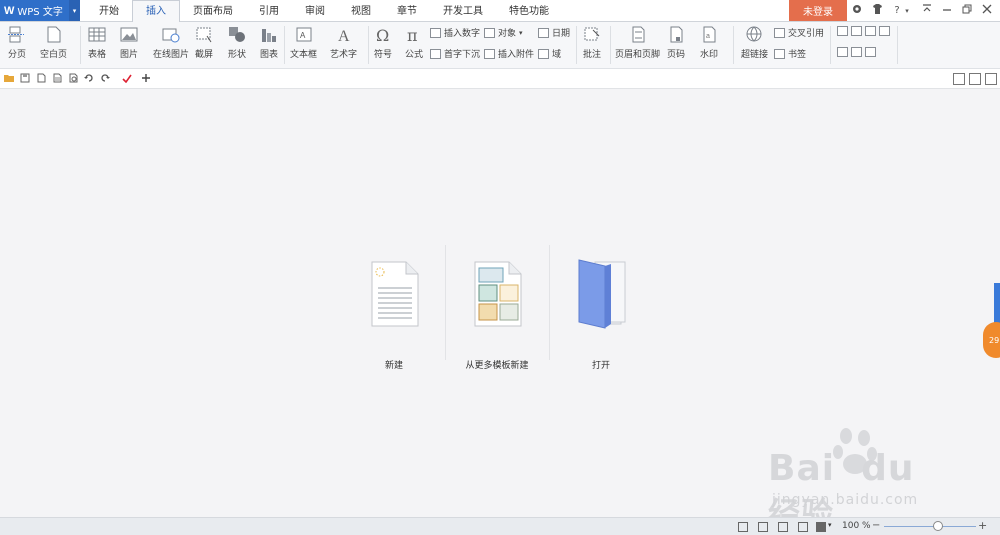  I want to click on status-bar: ▾ 100 % − +, so click(500, 526).